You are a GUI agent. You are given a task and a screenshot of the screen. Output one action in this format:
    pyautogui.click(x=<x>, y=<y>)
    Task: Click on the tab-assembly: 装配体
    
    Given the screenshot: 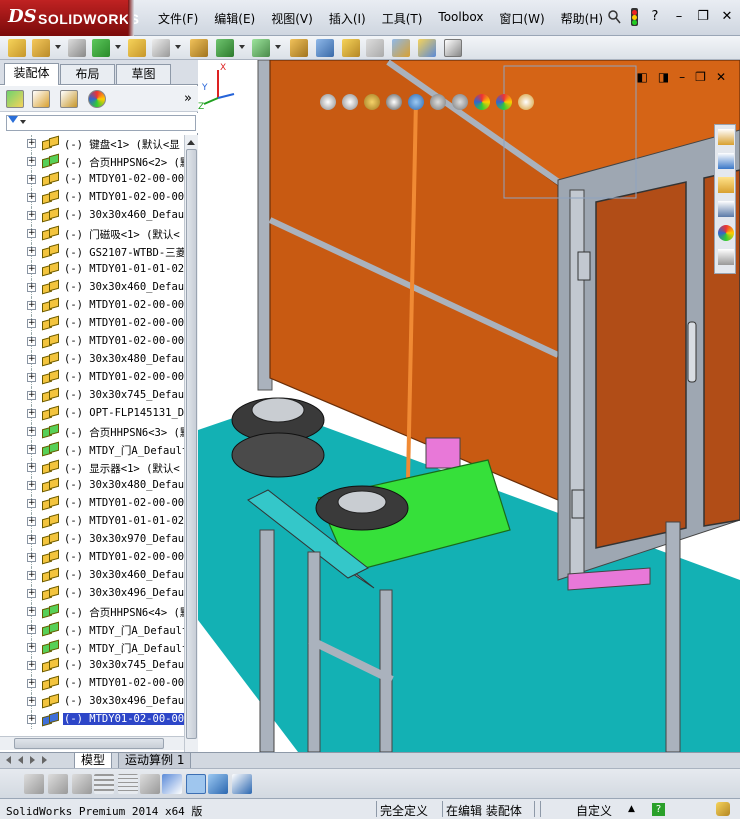 What is the action you would take?
    pyautogui.click(x=31, y=74)
    